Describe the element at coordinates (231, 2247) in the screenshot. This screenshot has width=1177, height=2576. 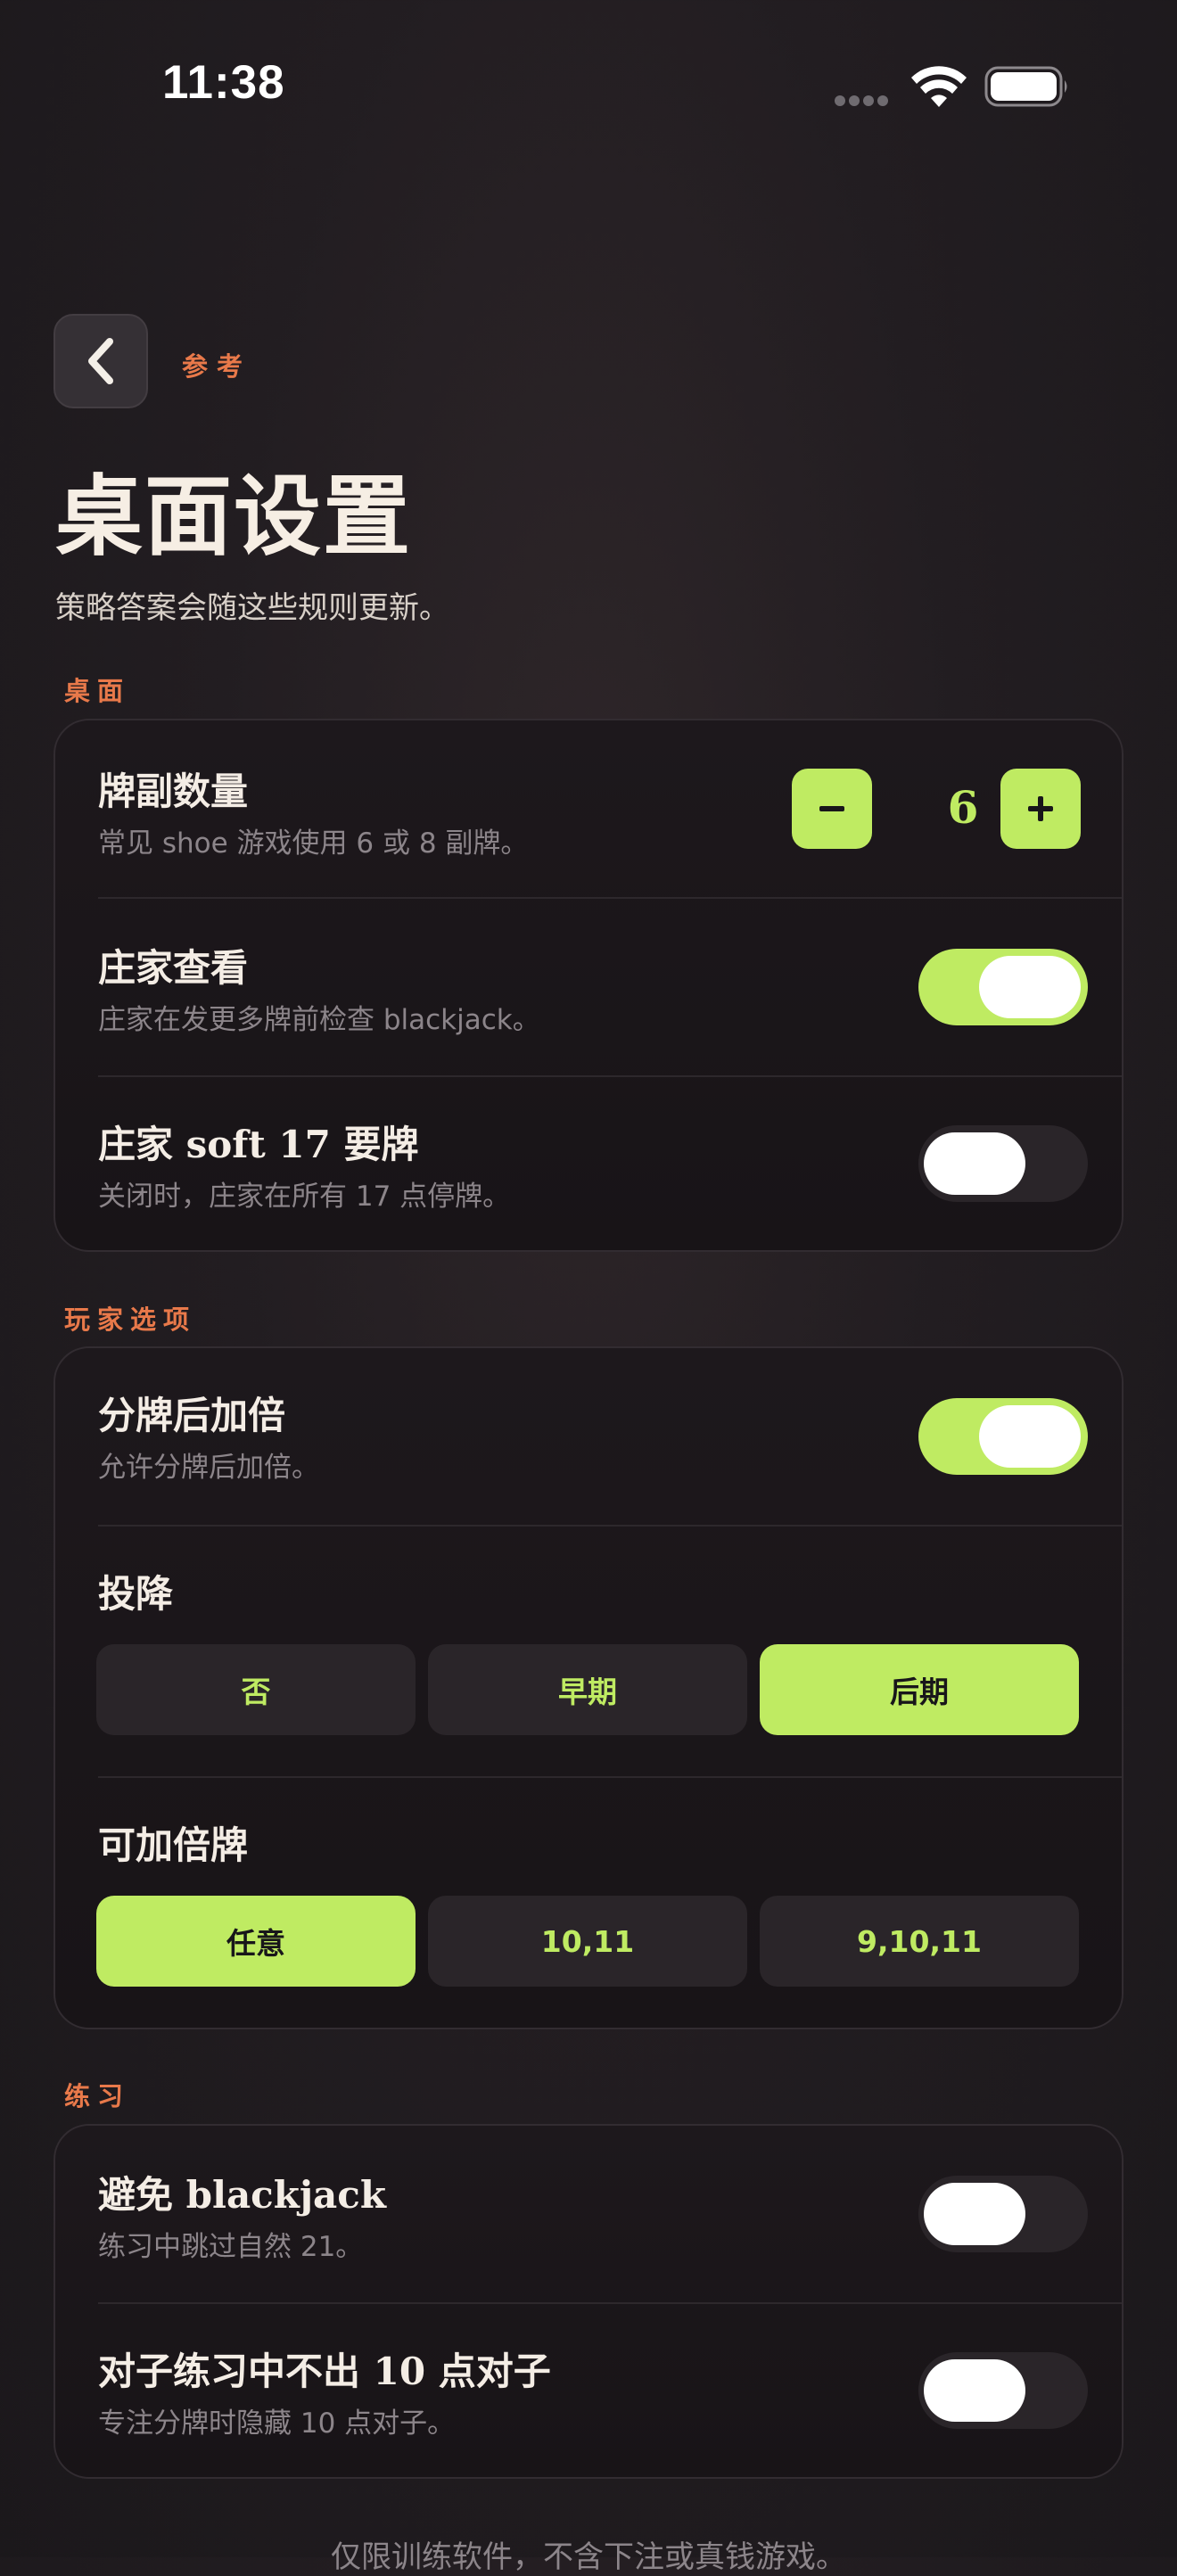
I see `avoid-blackjack-desc: 练习中跳过自然 21。` at that location.